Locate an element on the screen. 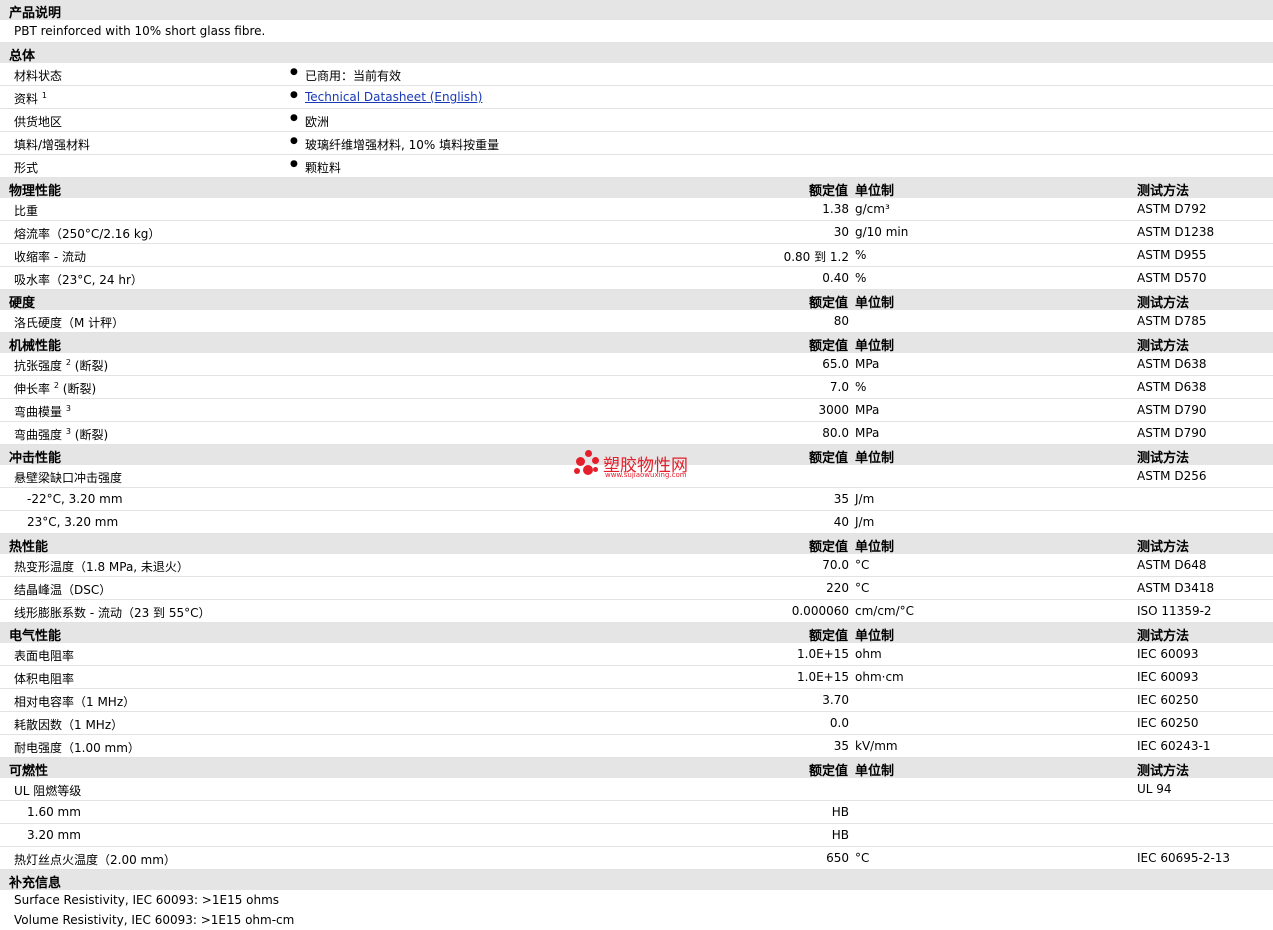 The height and width of the screenshot is (930, 1273). property-name: UL 阻燃等级 is located at coordinates (48, 791).